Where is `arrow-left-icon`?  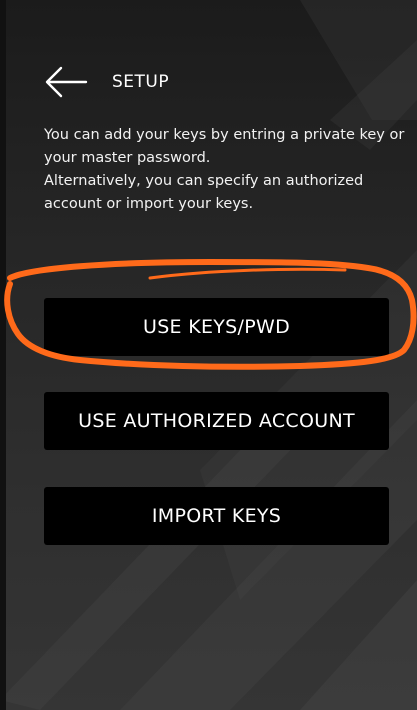
arrow-left-icon is located at coordinates (66, 82).